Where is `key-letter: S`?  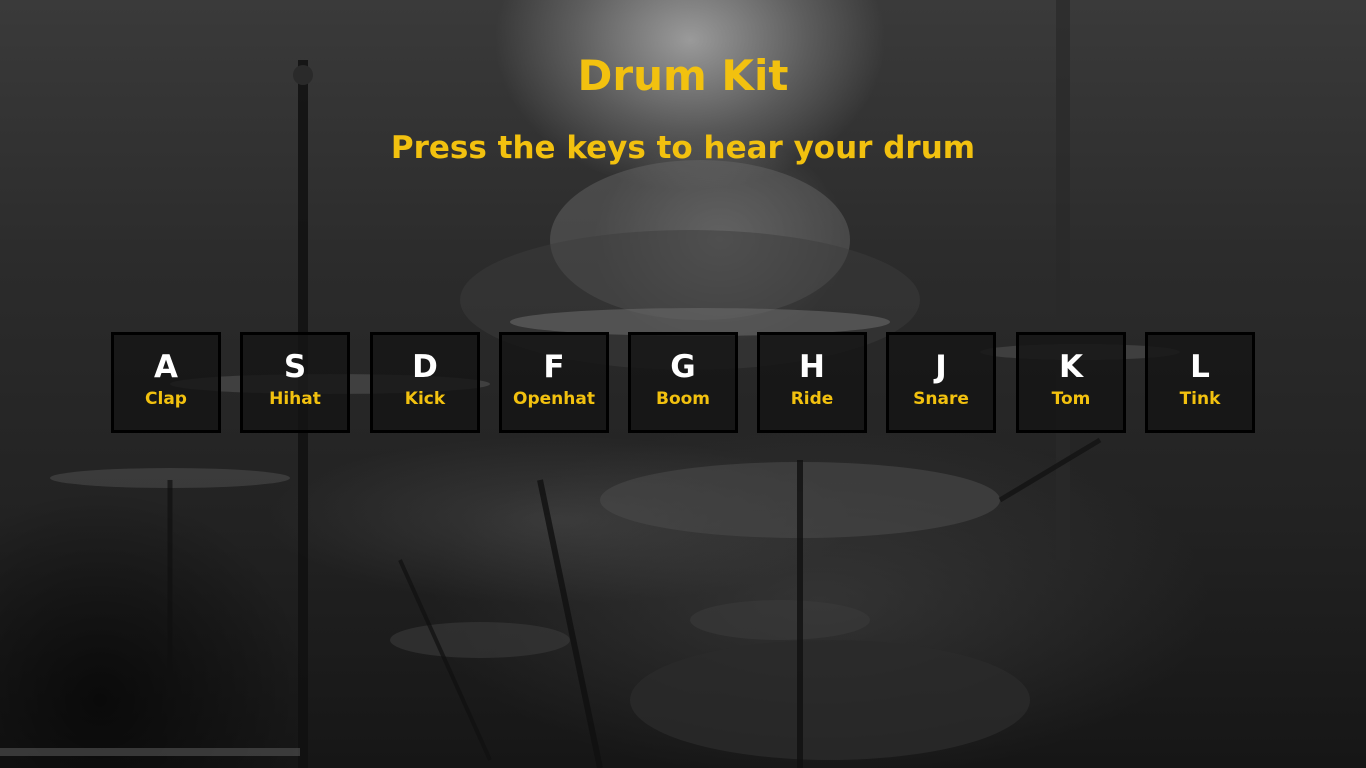
key-letter: S is located at coordinates (295, 367).